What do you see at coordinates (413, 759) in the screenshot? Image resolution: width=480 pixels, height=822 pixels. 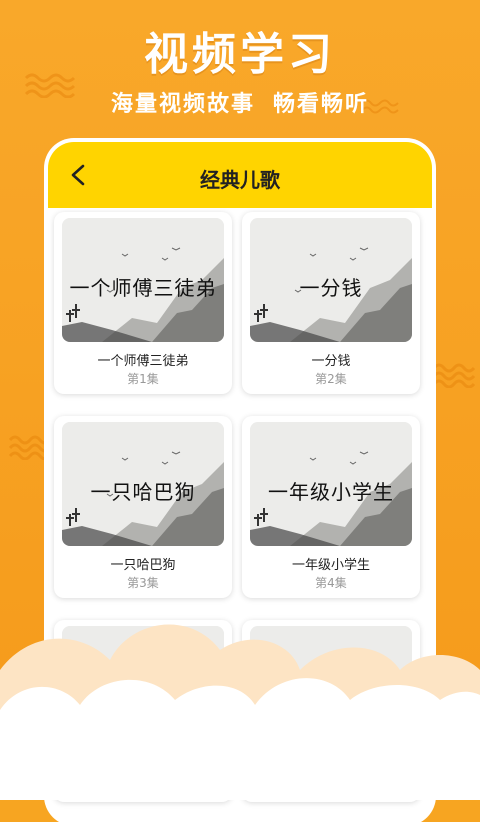 I see `watermark-text: 七叶子` at bounding box center [413, 759].